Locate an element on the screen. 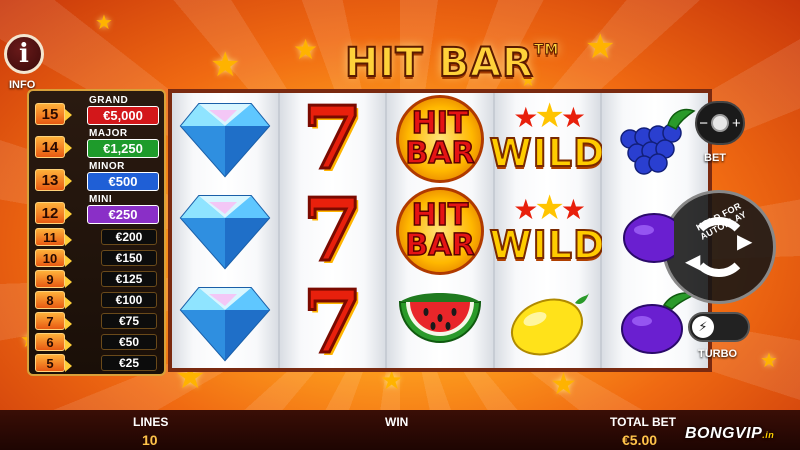  line-number: 10 is located at coordinates (53, 258).